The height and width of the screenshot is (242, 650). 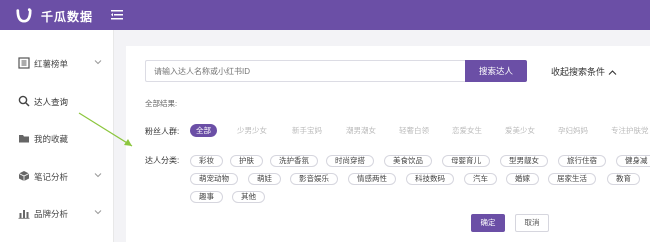 I want to click on fans-label: 粉丝人群:, so click(x=162, y=131).